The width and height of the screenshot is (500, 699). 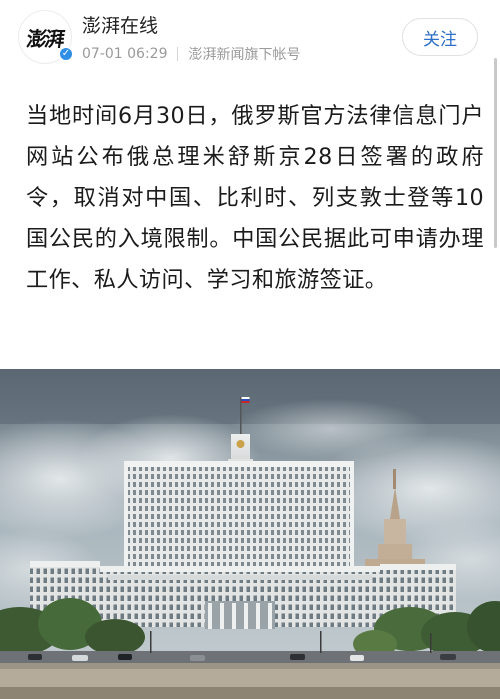 What do you see at coordinates (244, 55) in the screenshot?
I see `post-source: 澎湃新闻旗下帐号` at bounding box center [244, 55].